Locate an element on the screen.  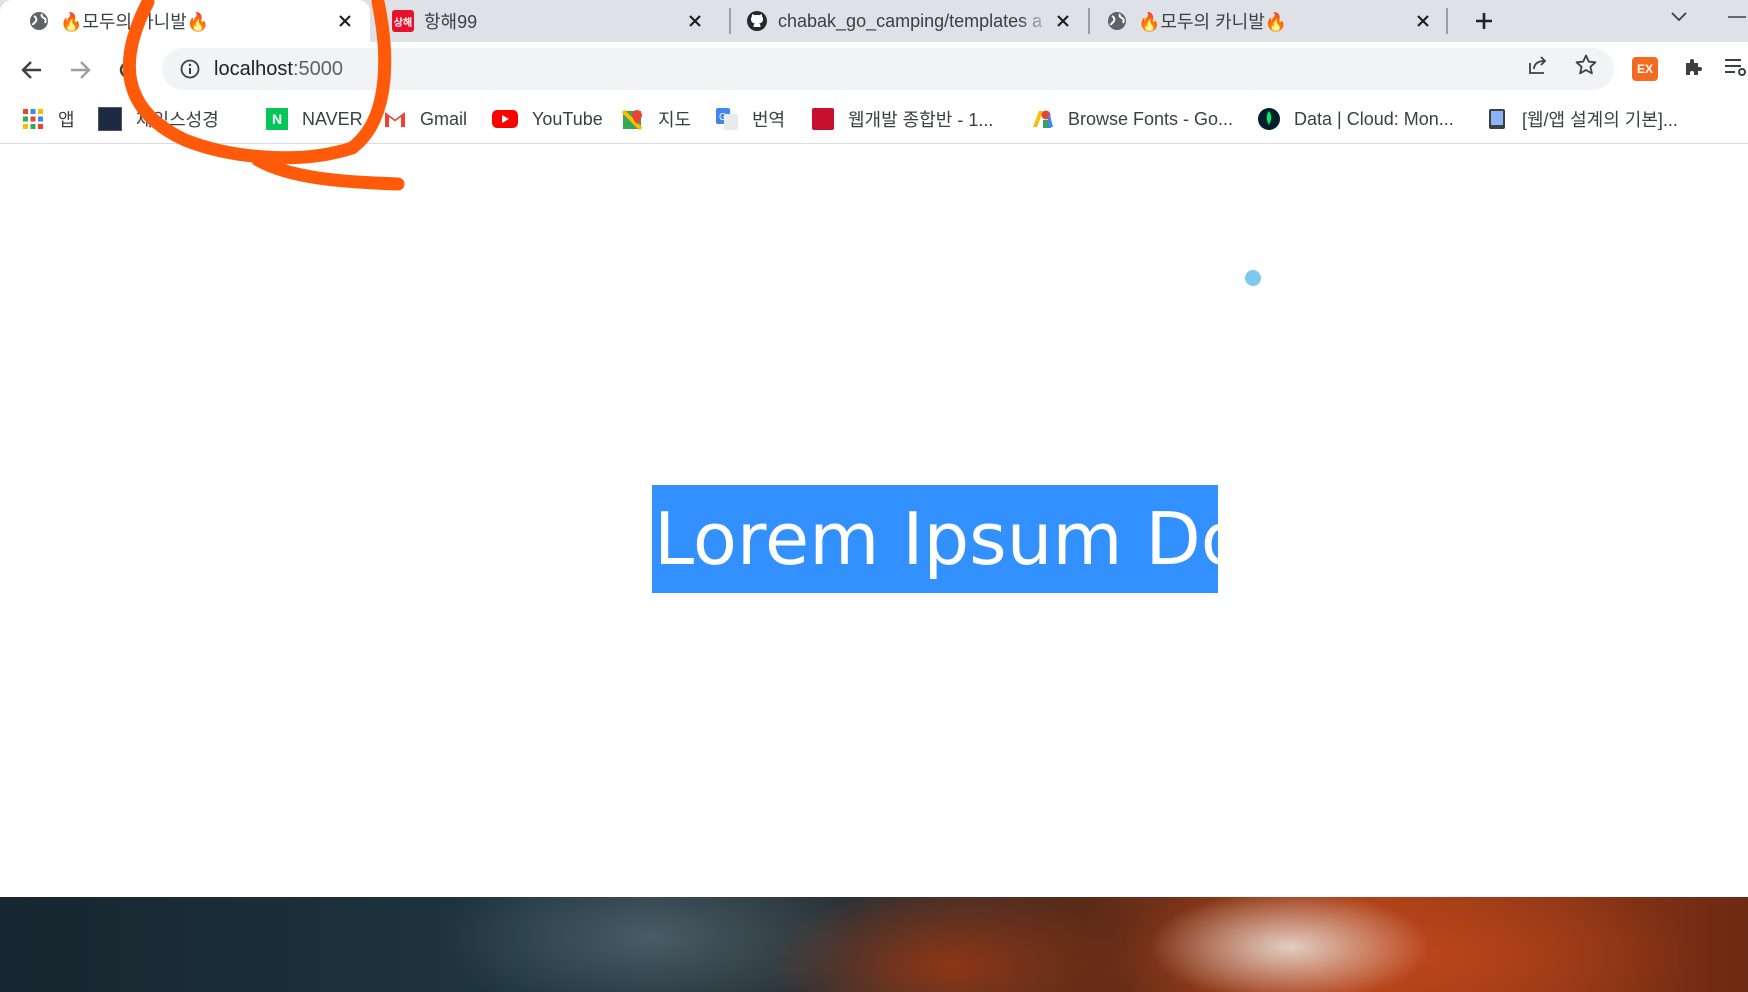
tab-title: chabak_go_camping/templates a is located at coordinates (910, 20).